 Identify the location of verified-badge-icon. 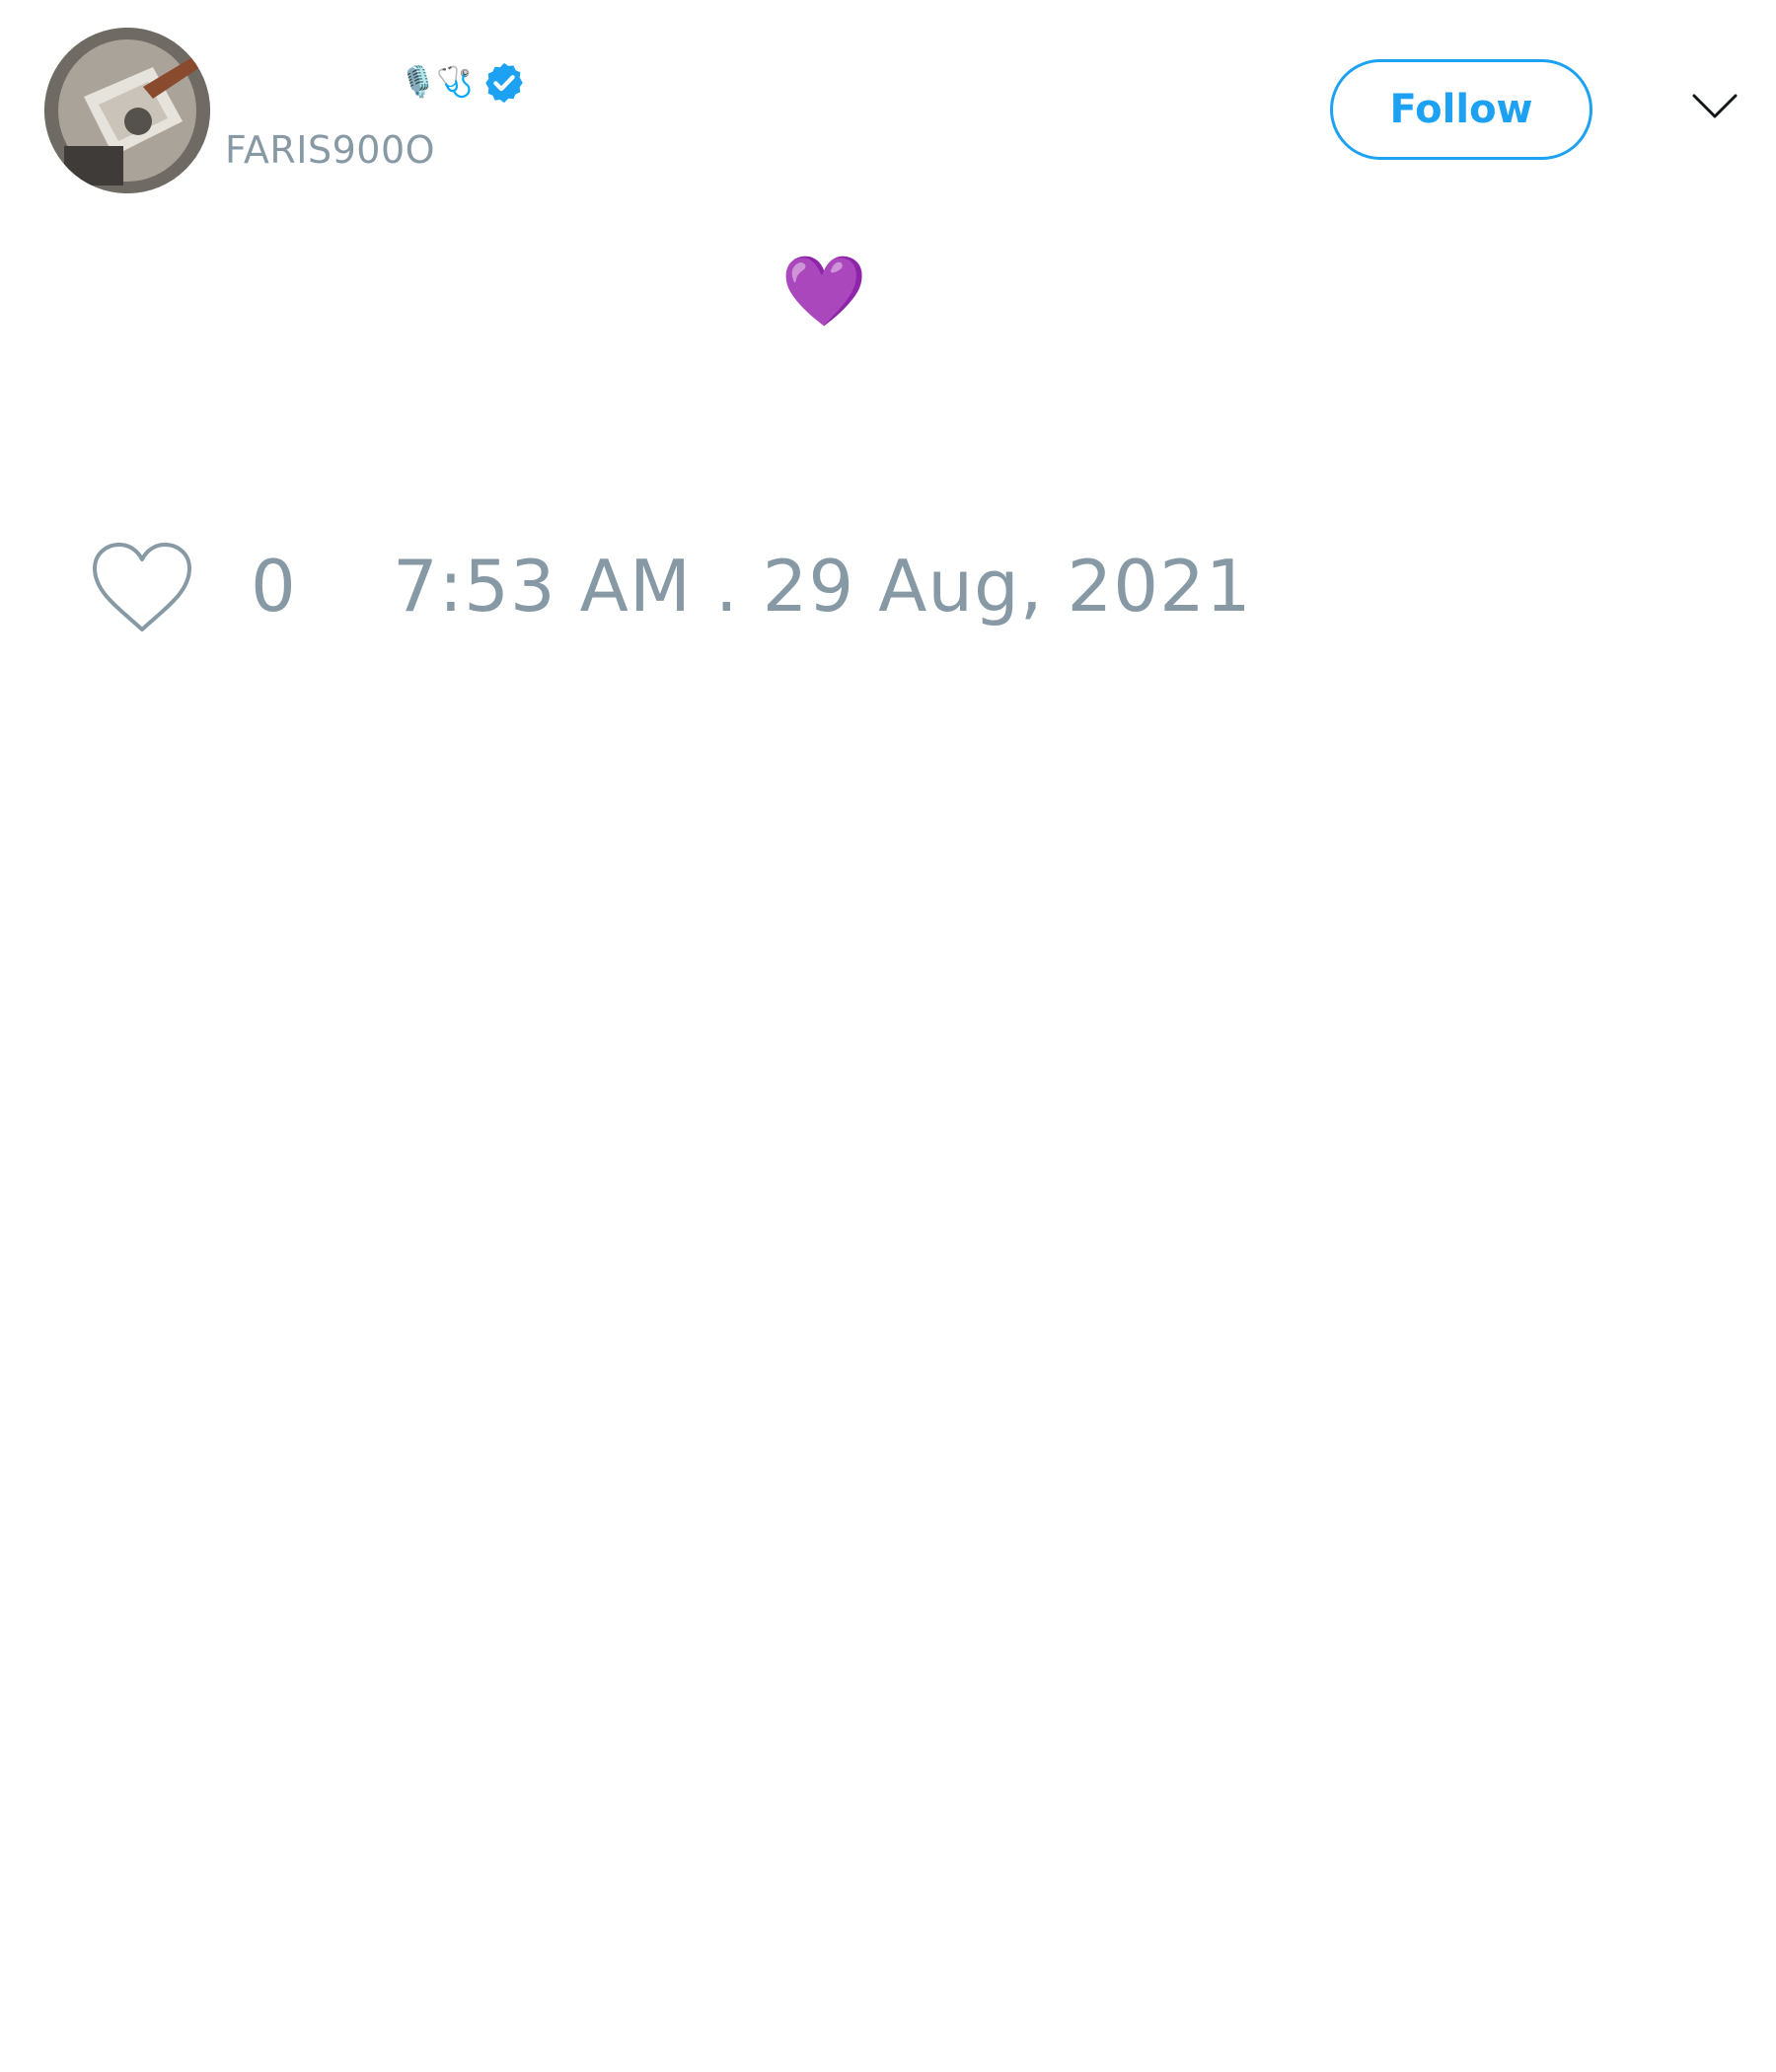
(504, 83).